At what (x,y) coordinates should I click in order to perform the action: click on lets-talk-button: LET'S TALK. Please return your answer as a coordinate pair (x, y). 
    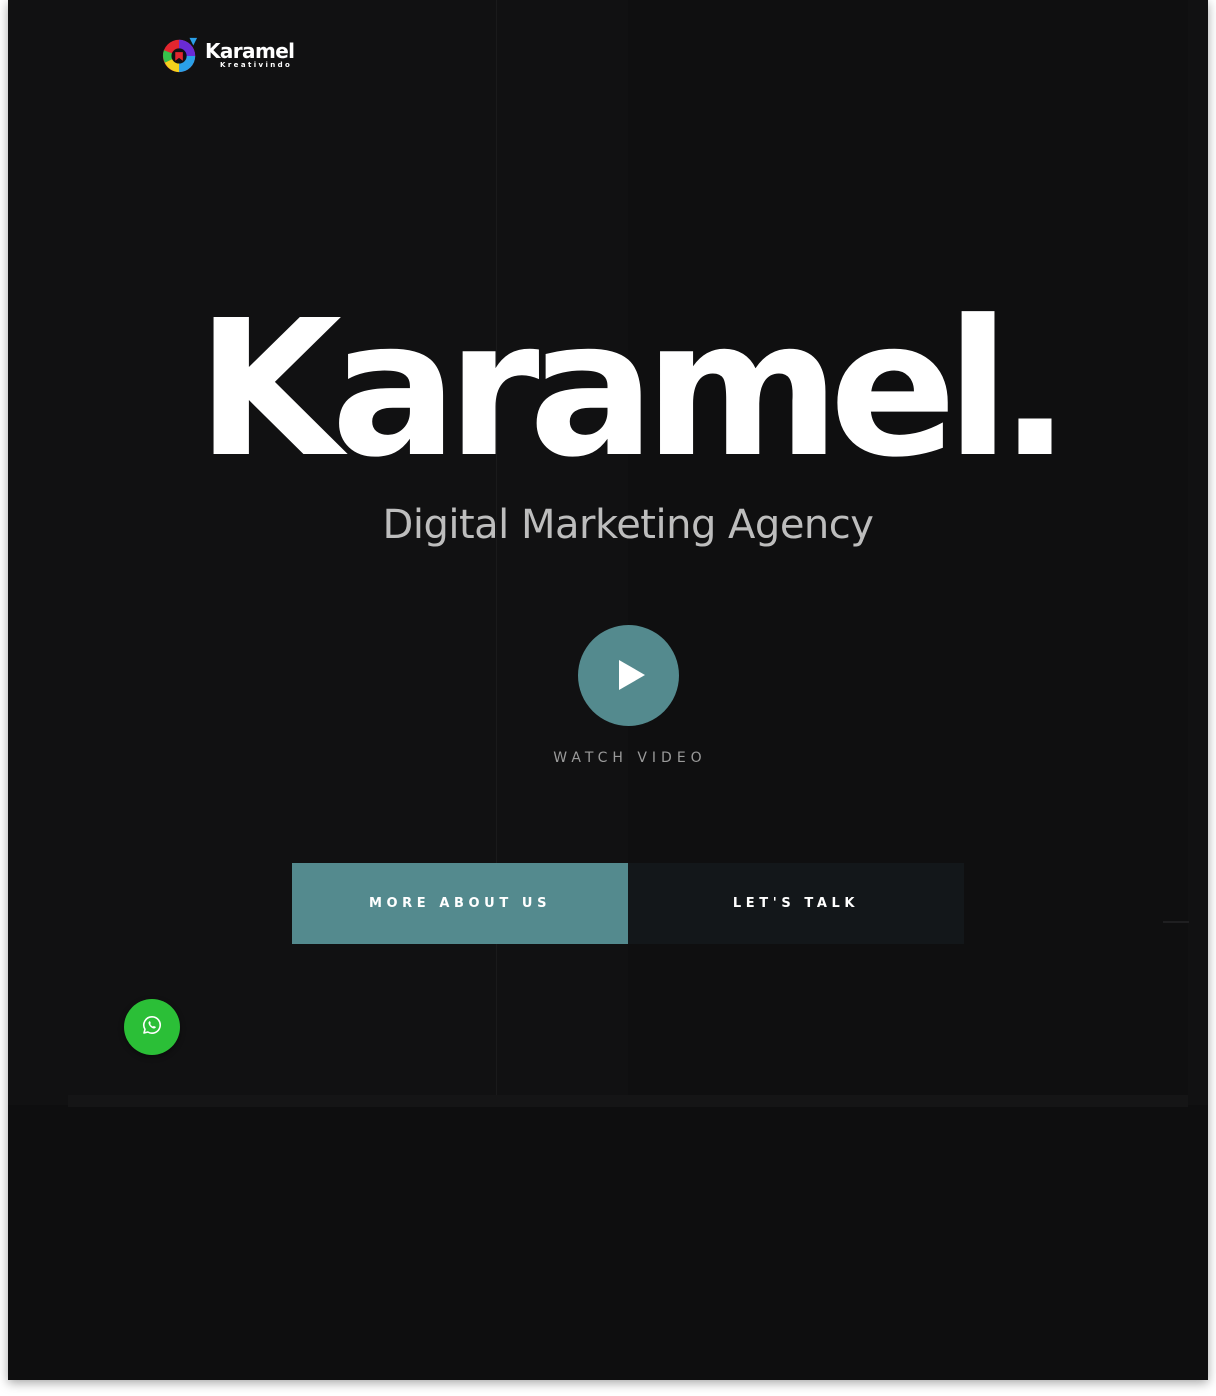
    Looking at the image, I should click on (796, 903).